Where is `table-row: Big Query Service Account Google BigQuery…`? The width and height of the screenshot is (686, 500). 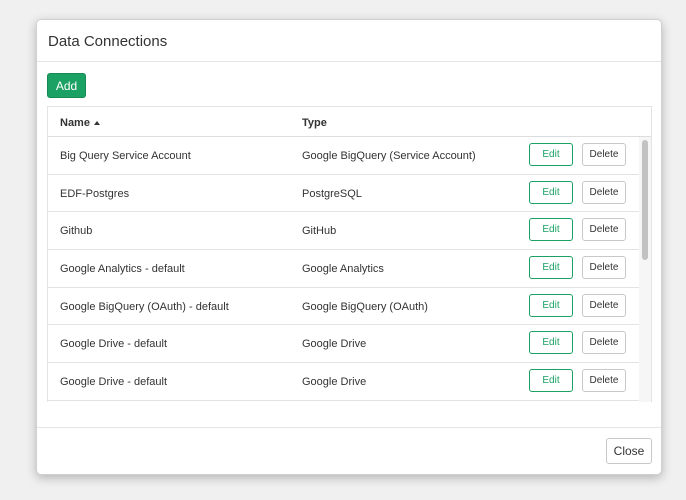
table-row: Big Query Service Account Google BigQuery… is located at coordinates (349, 156).